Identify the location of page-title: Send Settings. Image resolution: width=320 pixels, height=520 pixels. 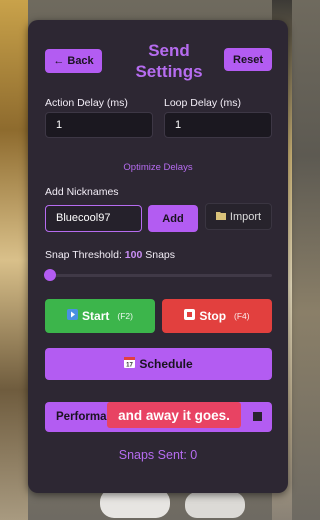
(169, 61).